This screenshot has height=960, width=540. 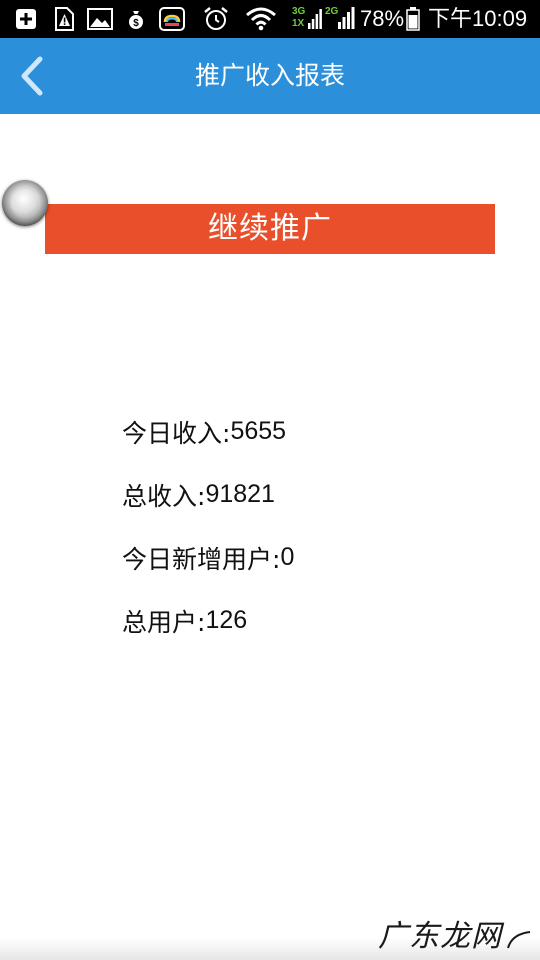 What do you see at coordinates (240, 494) in the screenshot?
I see `stat-value: 91821` at bounding box center [240, 494].